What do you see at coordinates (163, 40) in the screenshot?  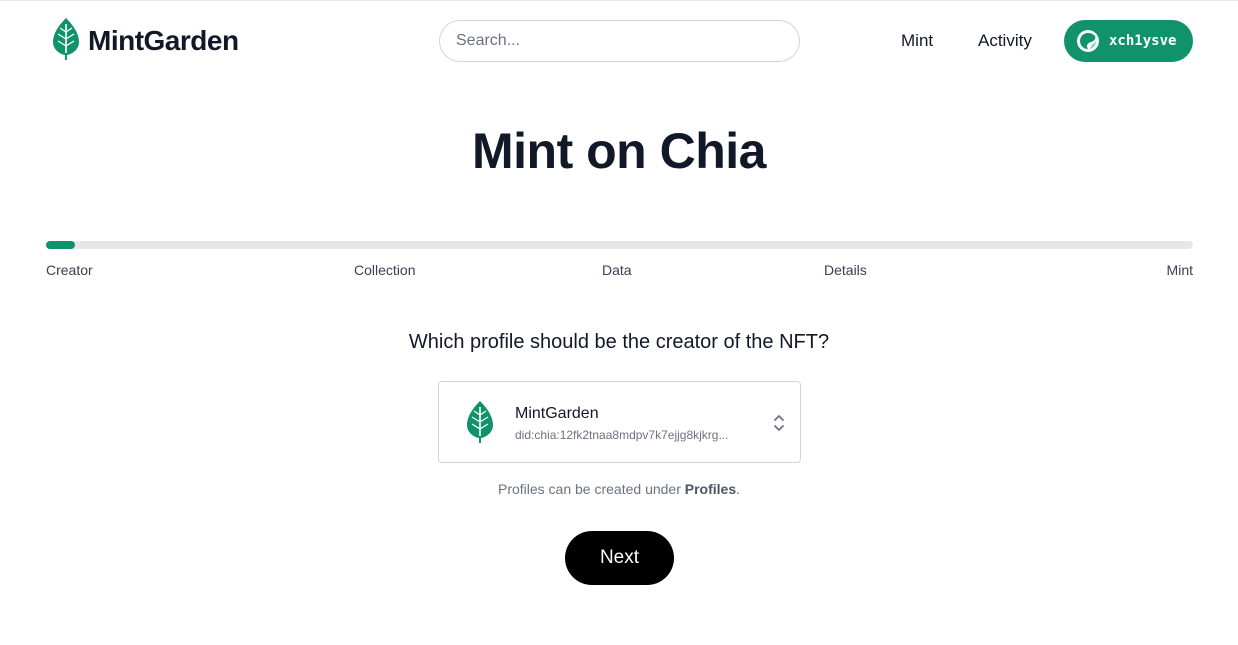 I see `logo-text: MintGarden` at bounding box center [163, 40].